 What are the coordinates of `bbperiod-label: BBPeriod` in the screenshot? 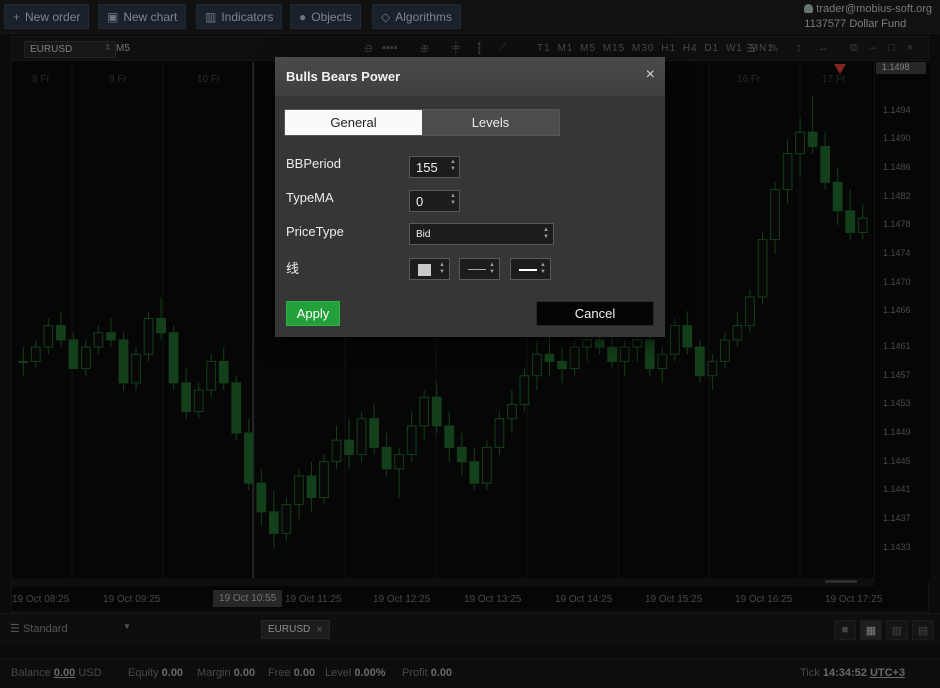 It's located at (313, 163).